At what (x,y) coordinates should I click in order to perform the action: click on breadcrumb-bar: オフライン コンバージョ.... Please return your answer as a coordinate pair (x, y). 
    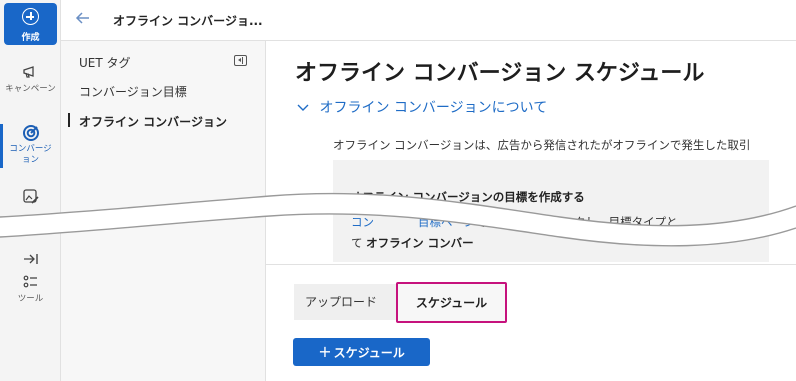
    Looking at the image, I should click on (428, 20).